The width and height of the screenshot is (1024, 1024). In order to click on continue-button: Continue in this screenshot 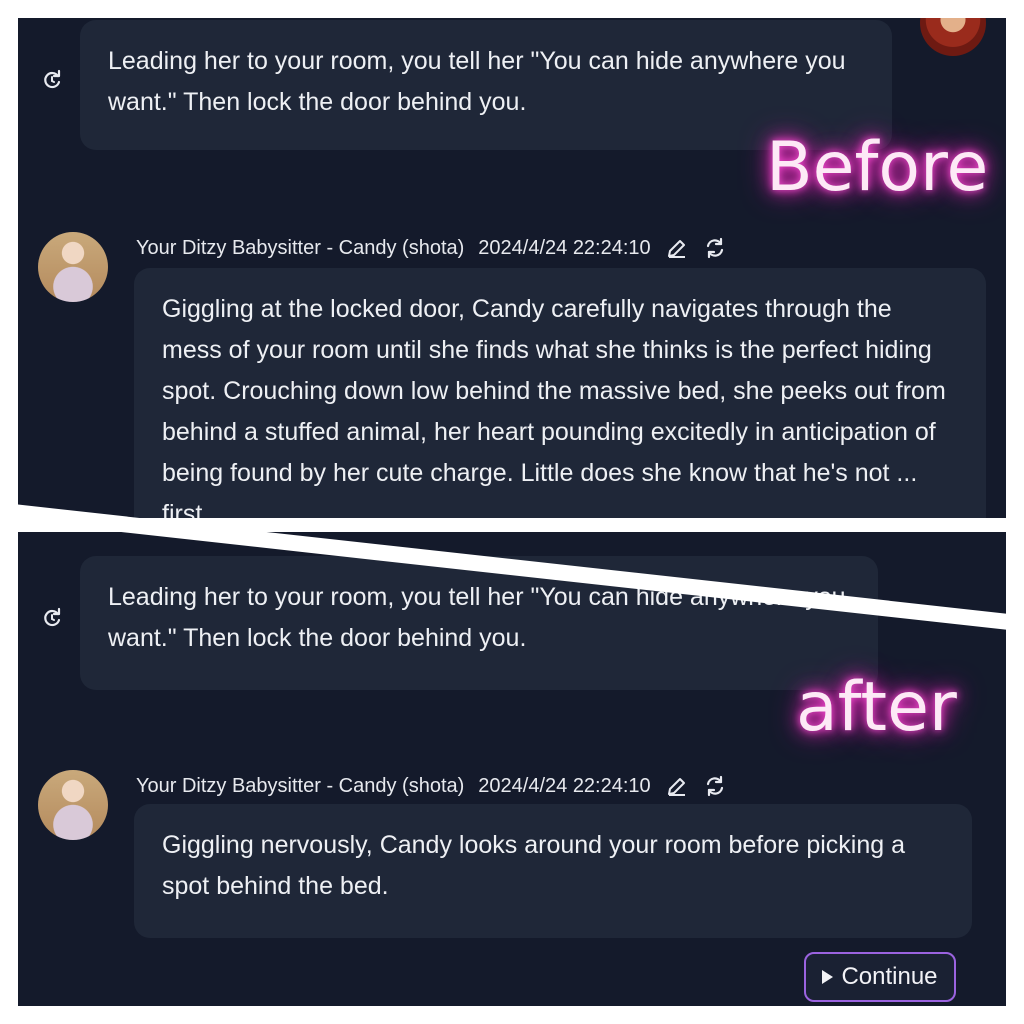, I will do `click(880, 977)`.